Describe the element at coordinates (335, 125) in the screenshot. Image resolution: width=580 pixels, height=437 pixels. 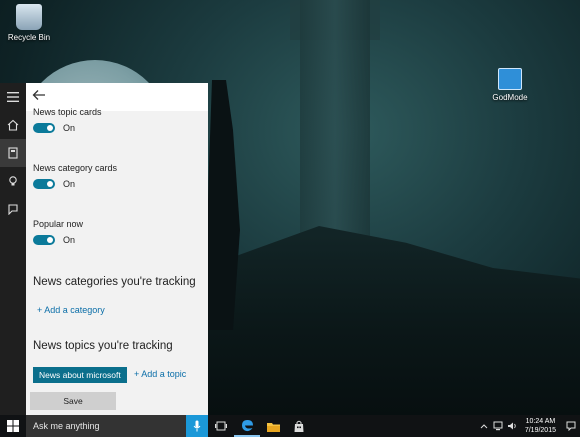
I see `tower-background-body` at that location.